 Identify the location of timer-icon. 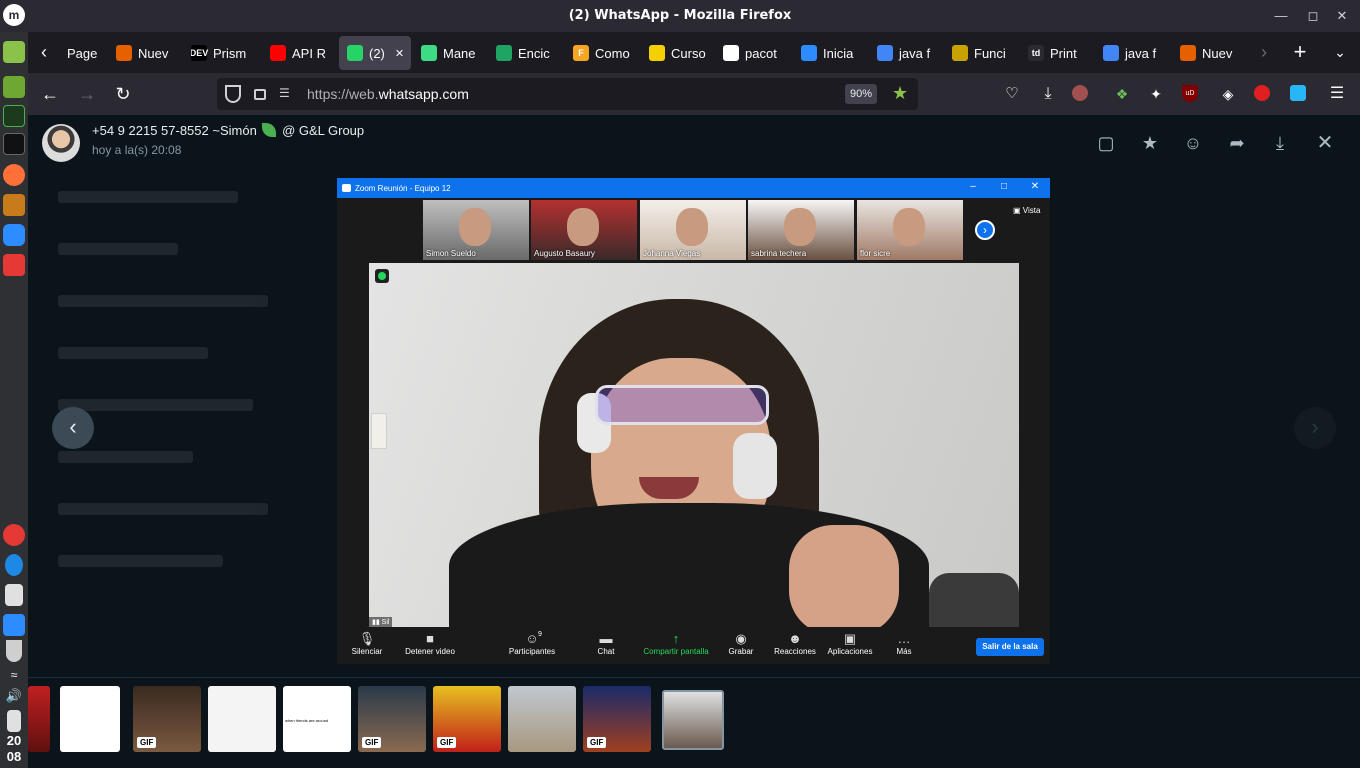
(14, 535).